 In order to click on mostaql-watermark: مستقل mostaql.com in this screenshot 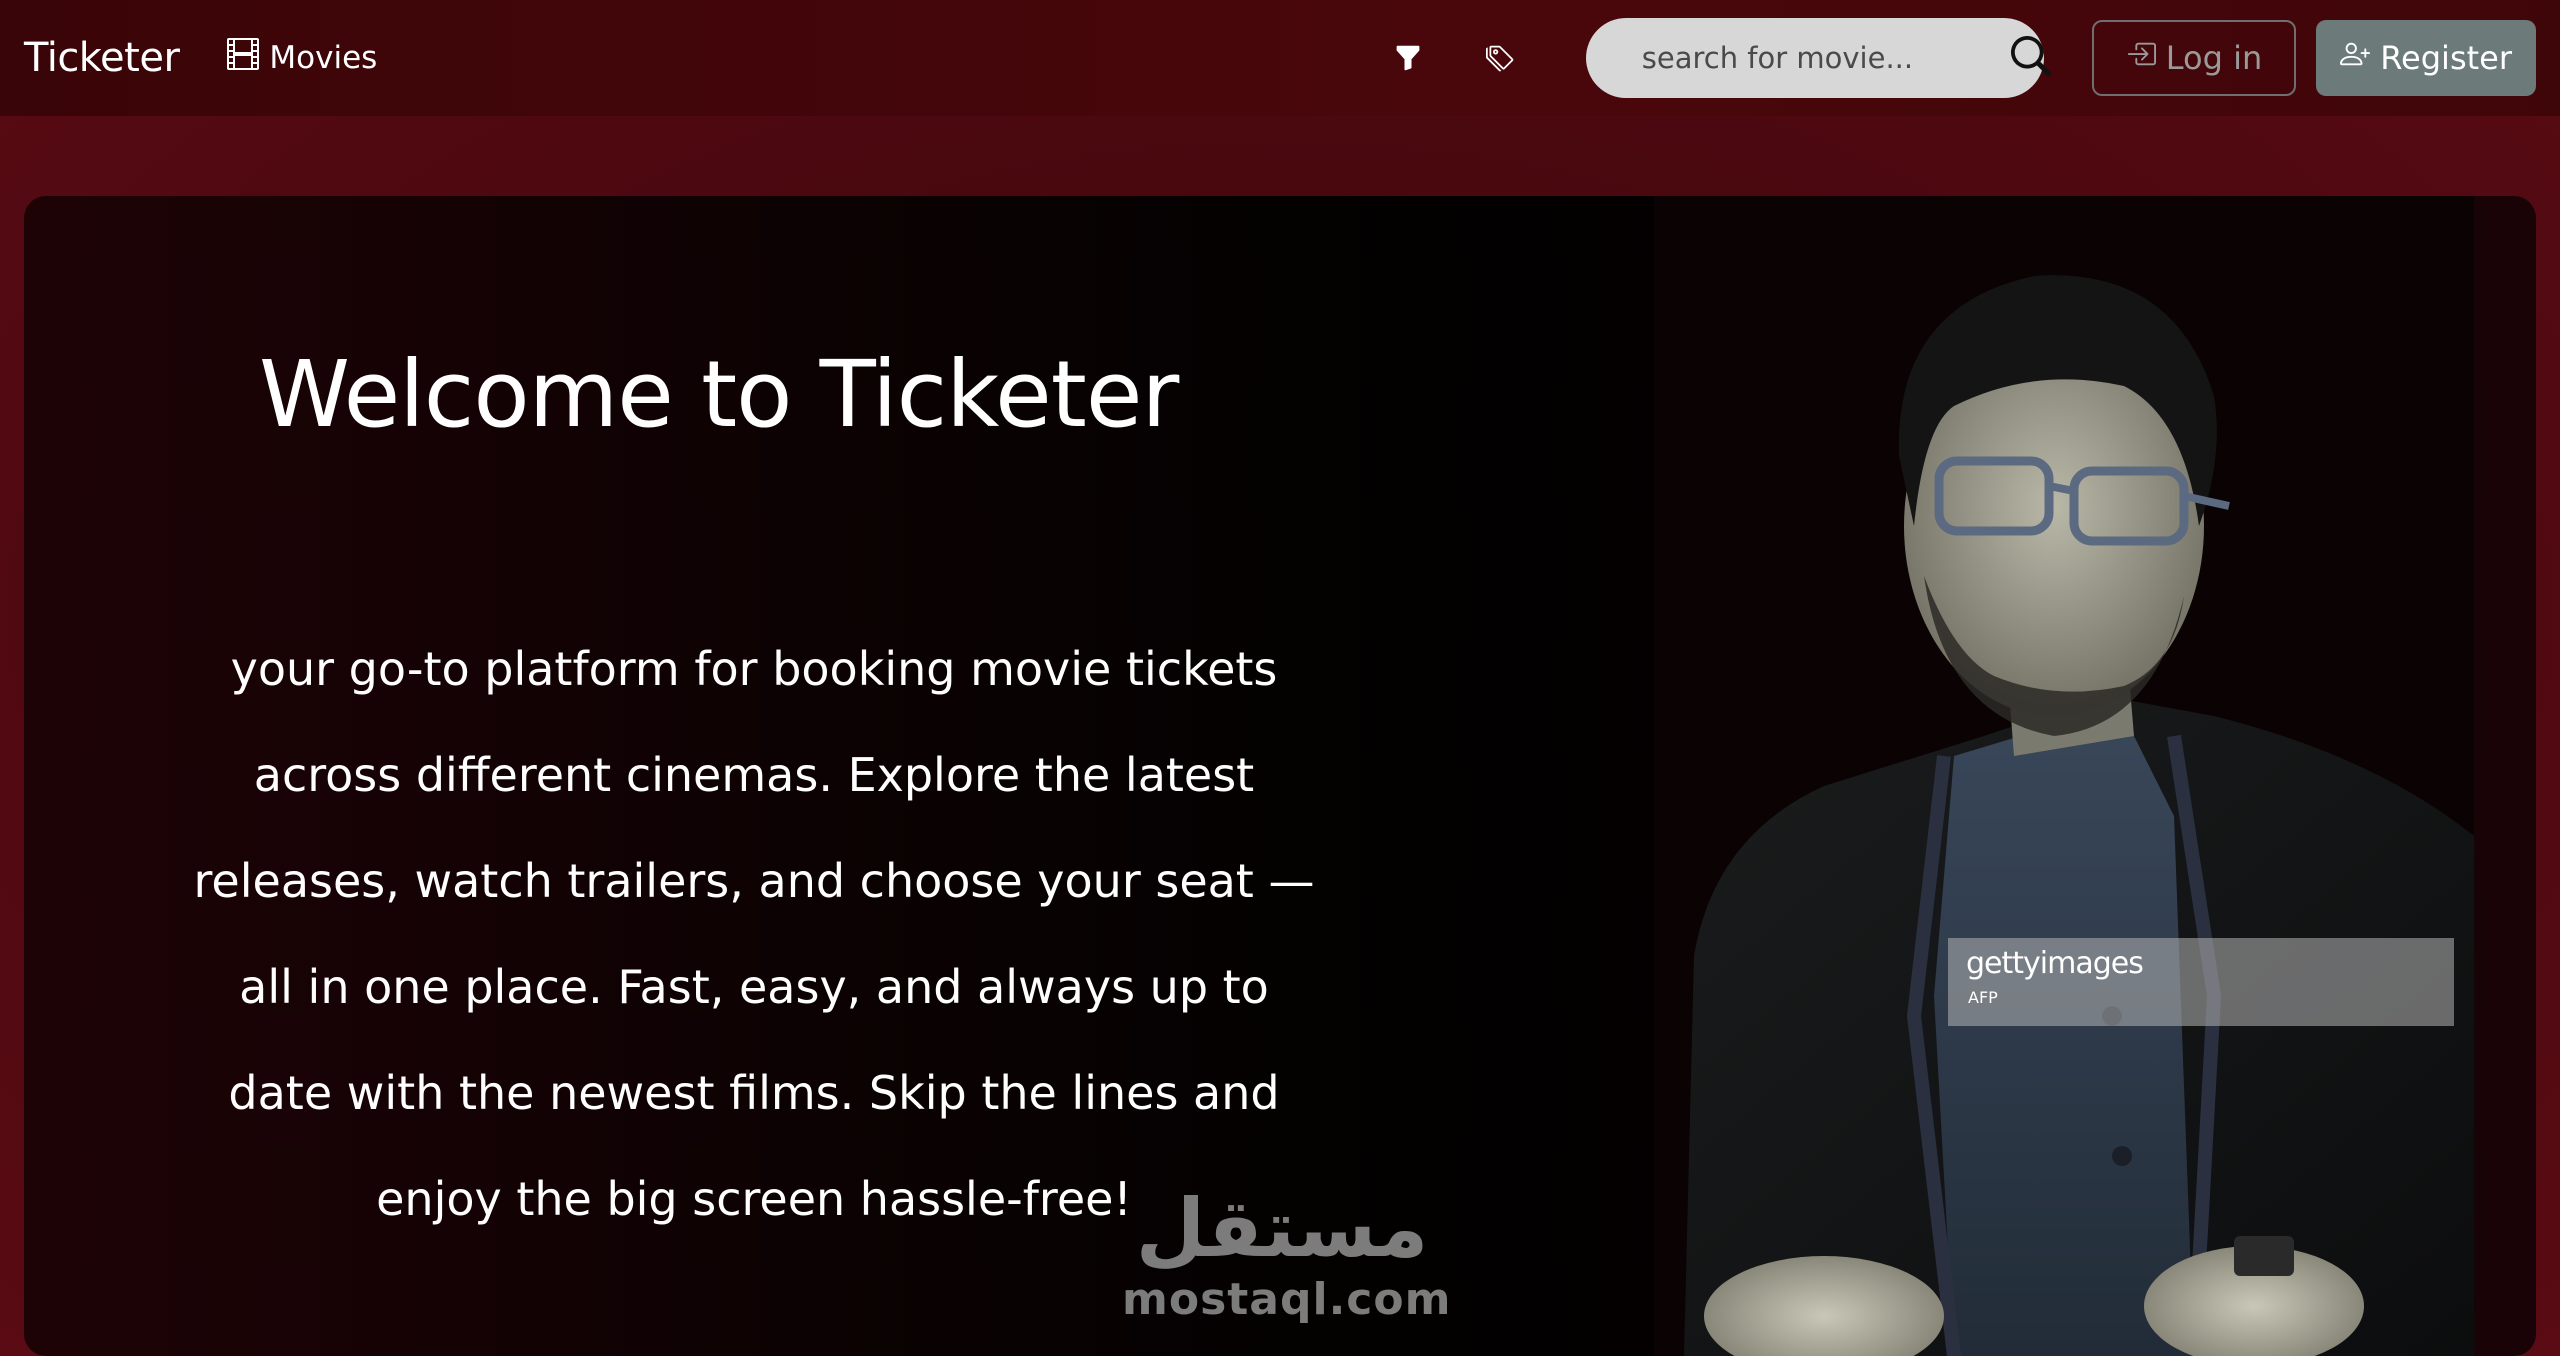, I will do `click(1287, 1253)`.